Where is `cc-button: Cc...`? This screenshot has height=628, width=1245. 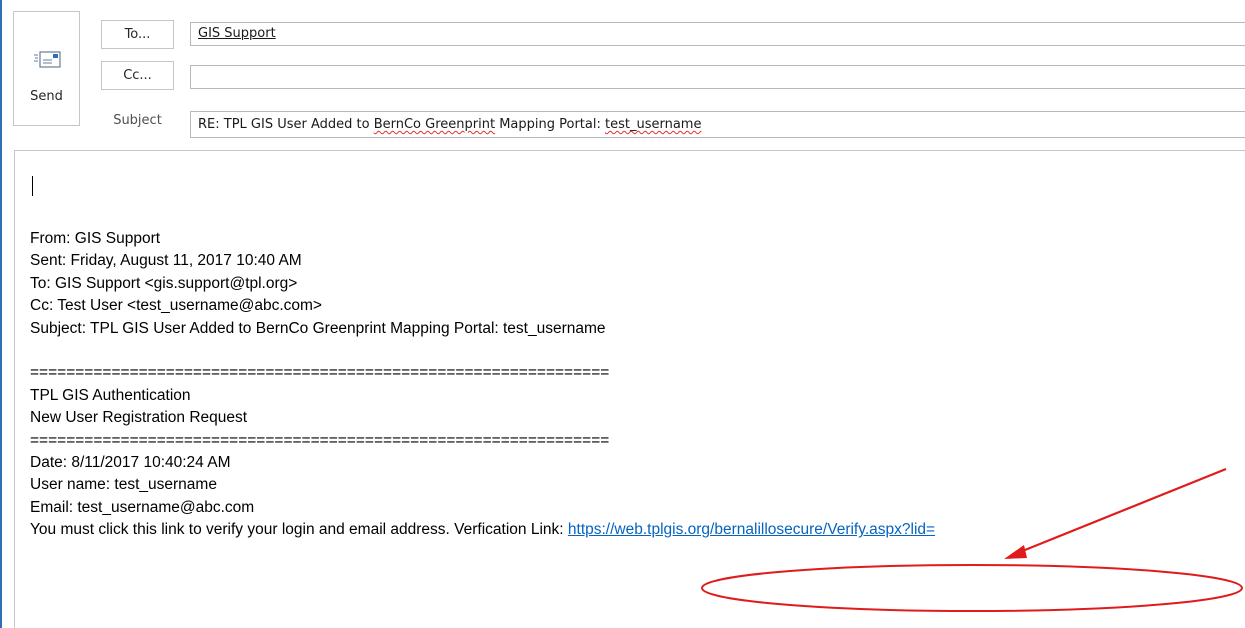
cc-button: Cc... is located at coordinates (137, 75).